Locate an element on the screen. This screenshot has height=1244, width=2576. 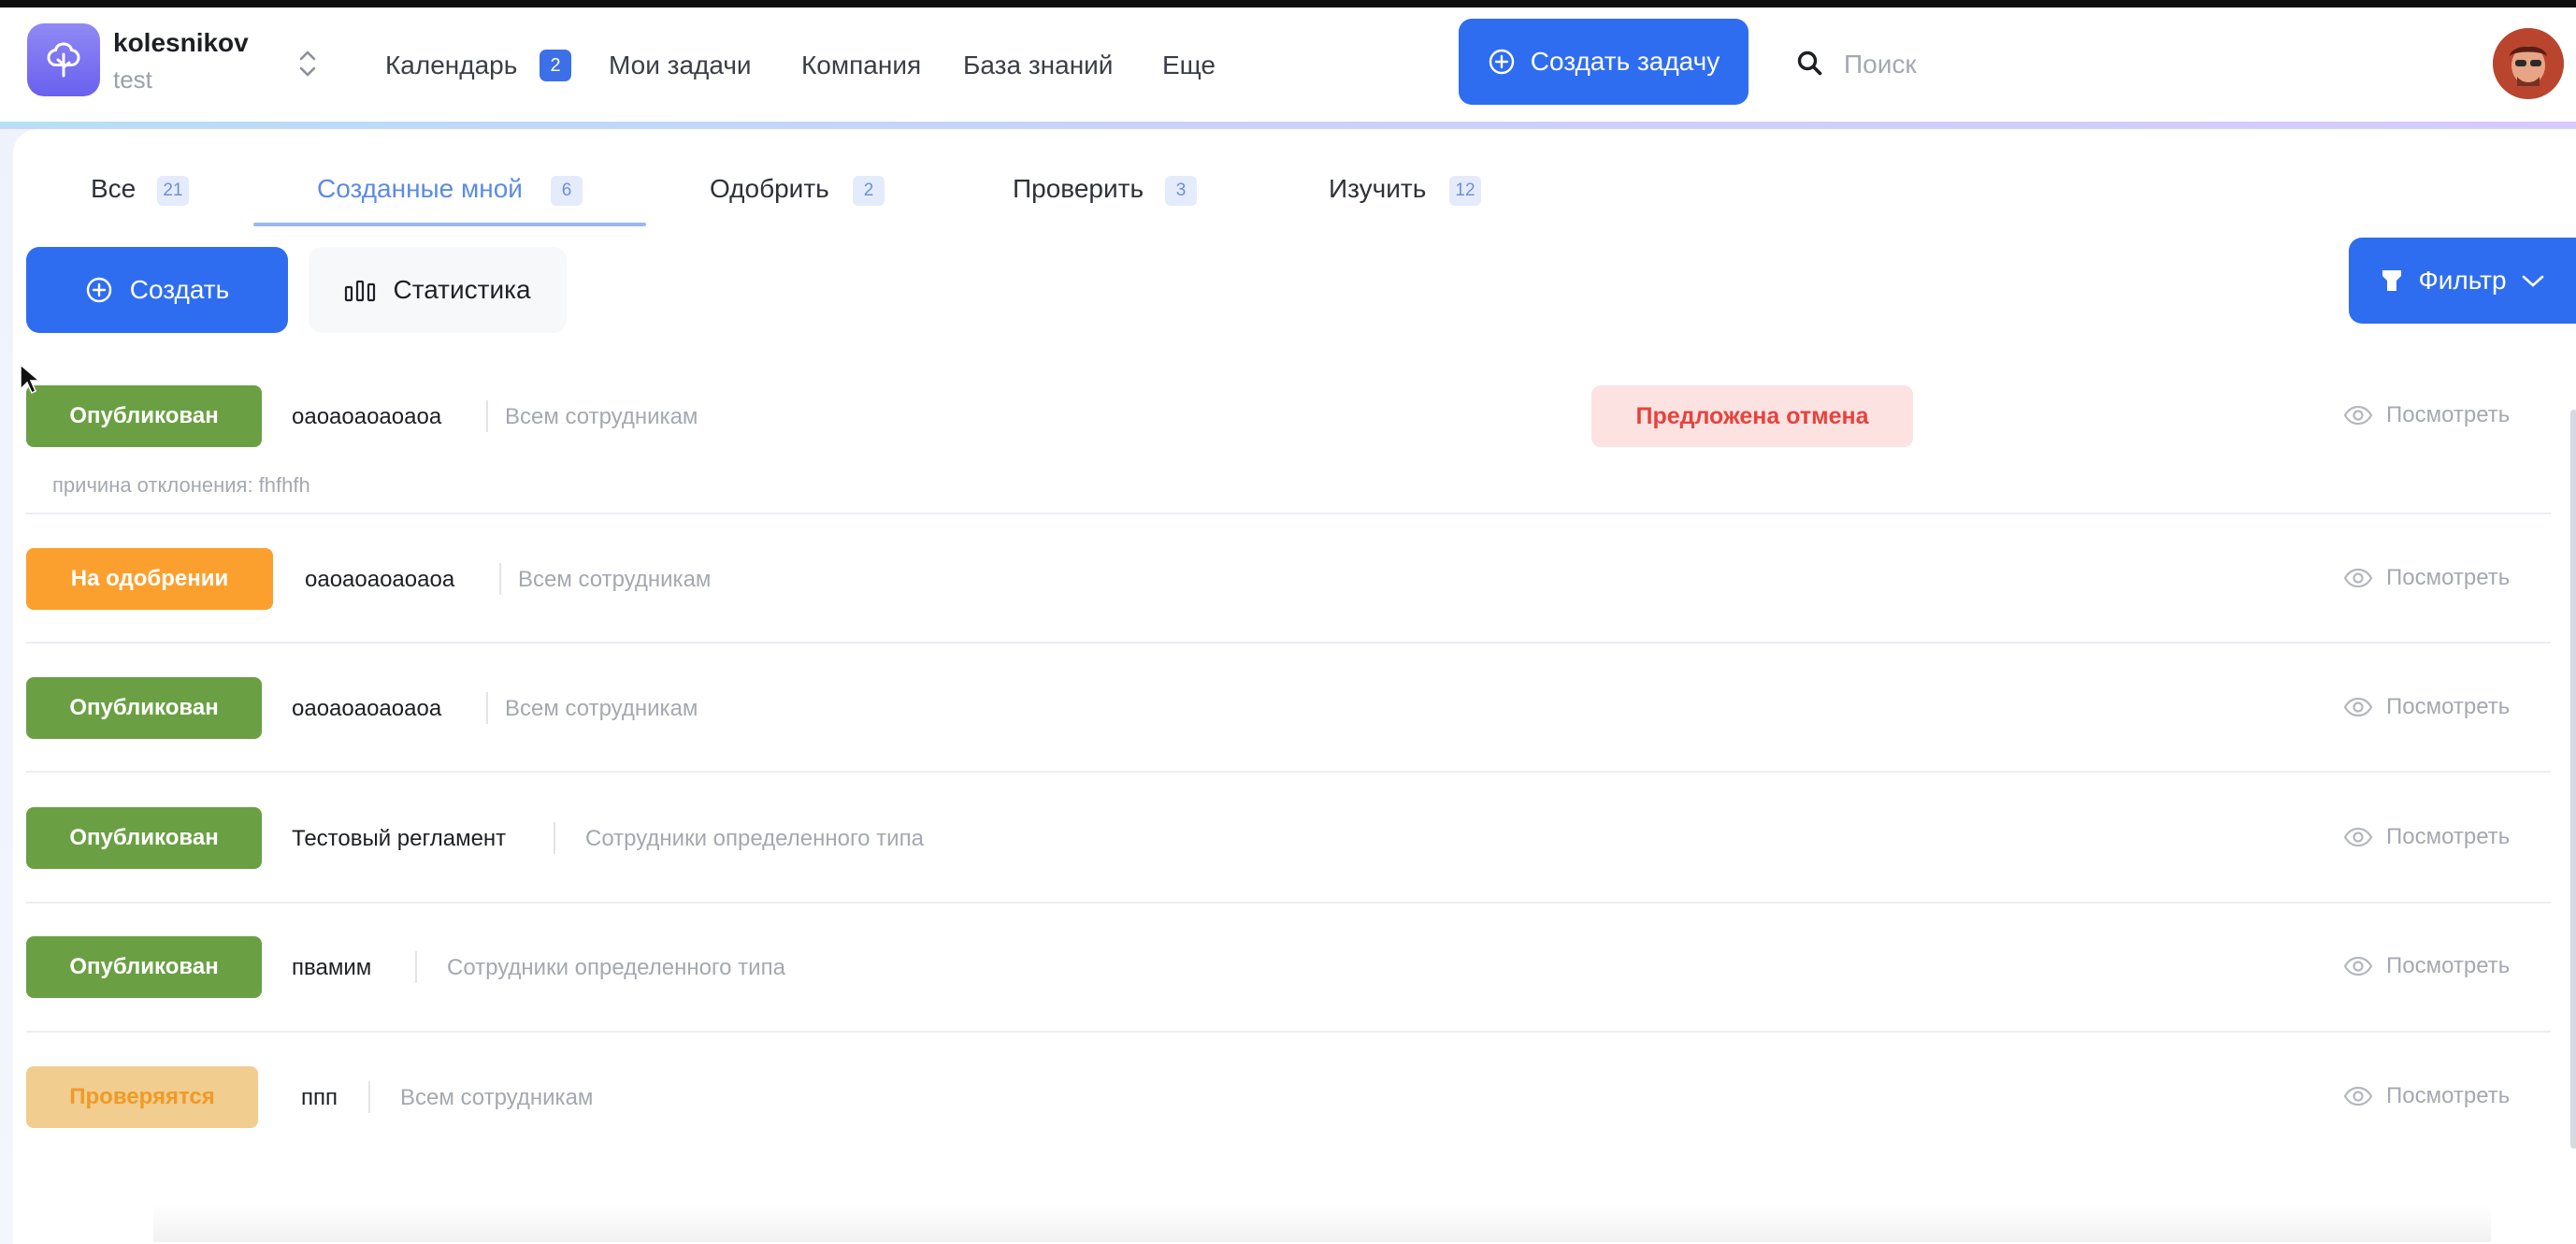
statistics-button: Статистика is located at coordinates (438, 290).